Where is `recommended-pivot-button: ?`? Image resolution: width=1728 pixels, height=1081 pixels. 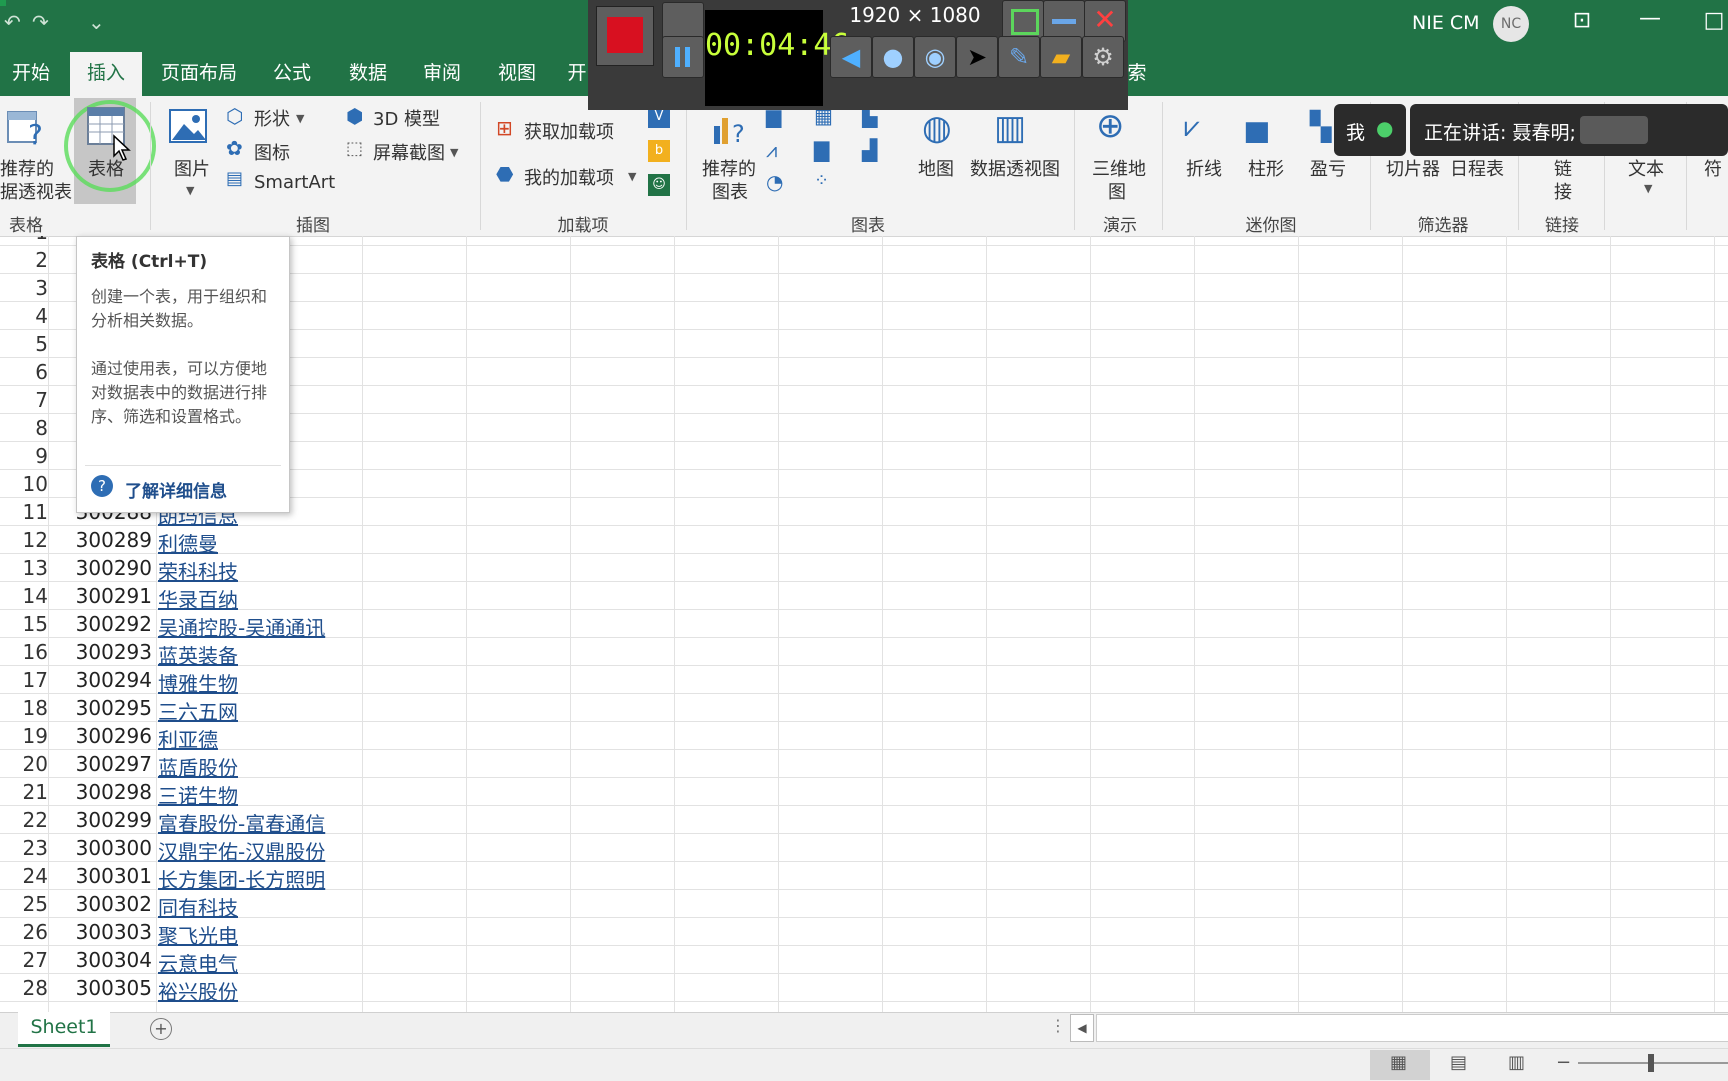
recommended-pivot-button: ? is located at coordinates (26, 130).